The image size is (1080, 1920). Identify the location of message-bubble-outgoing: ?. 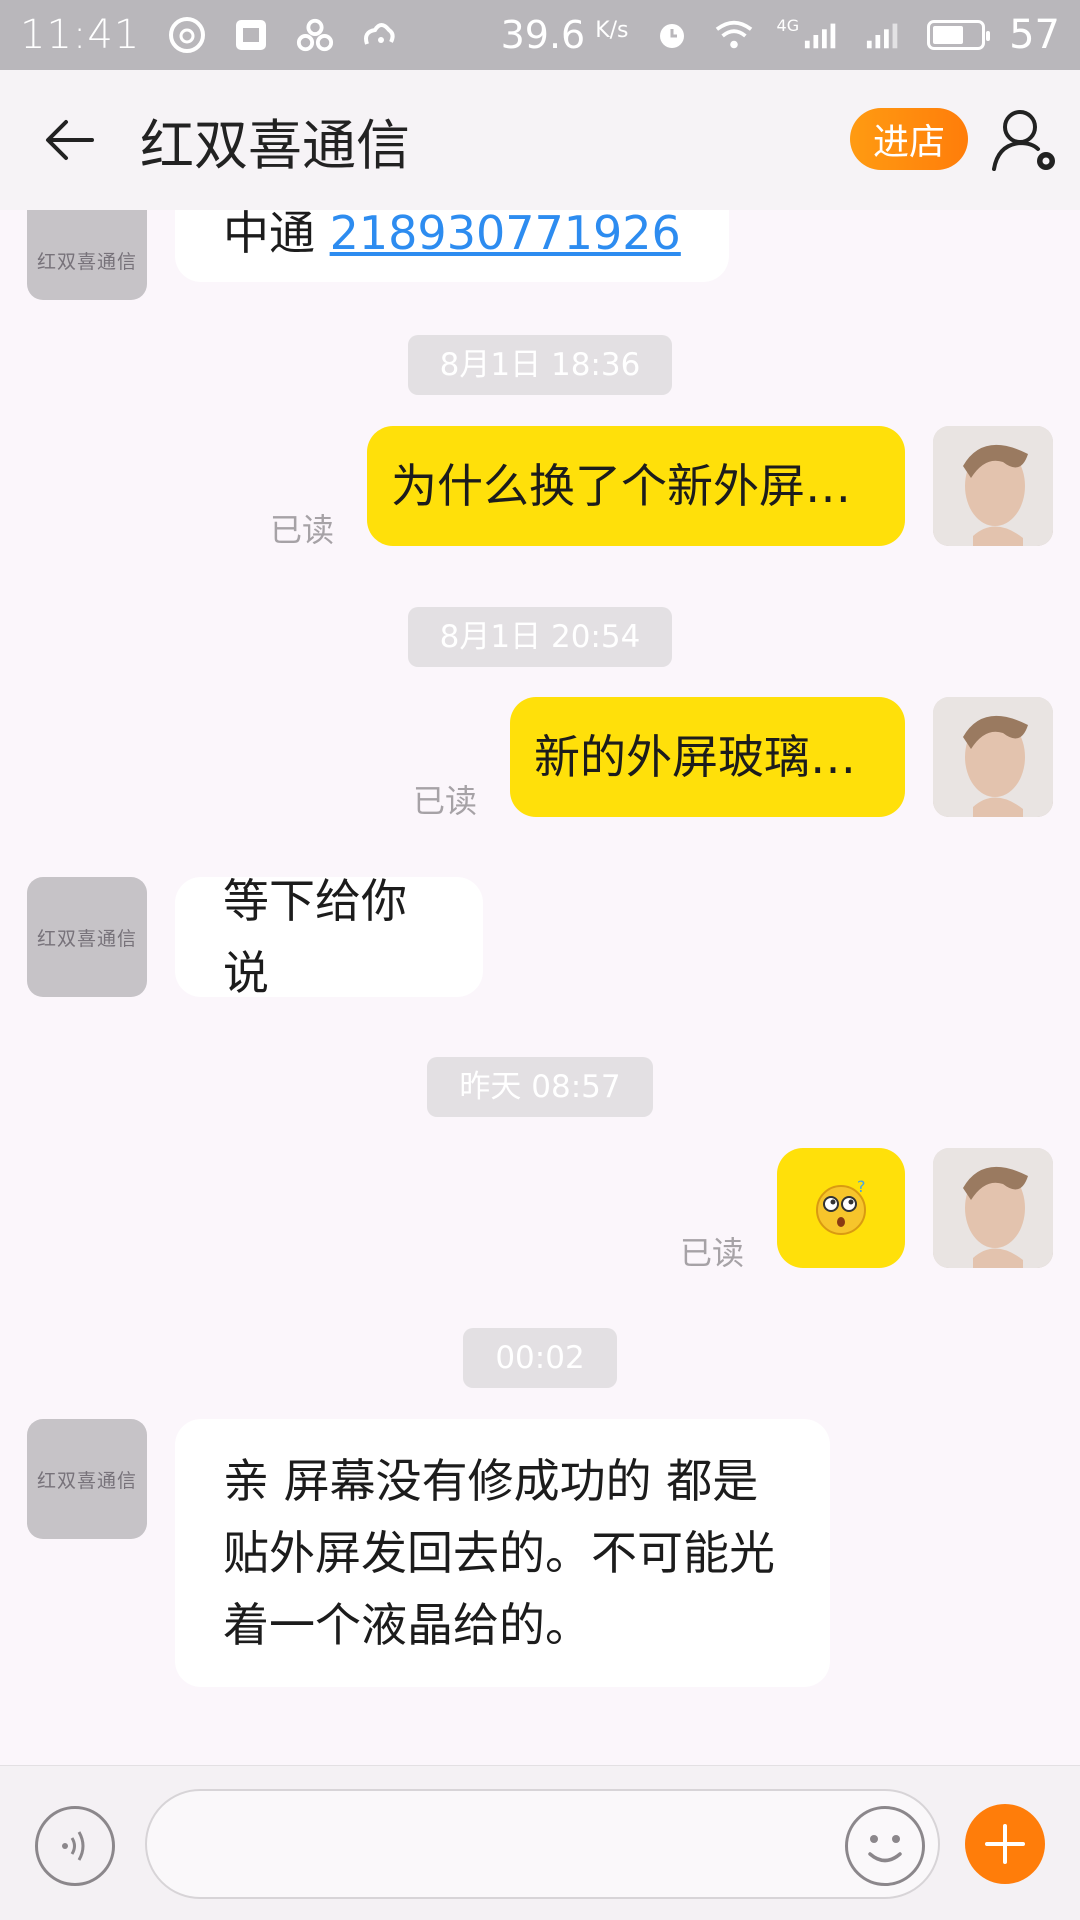
(841, 1208).